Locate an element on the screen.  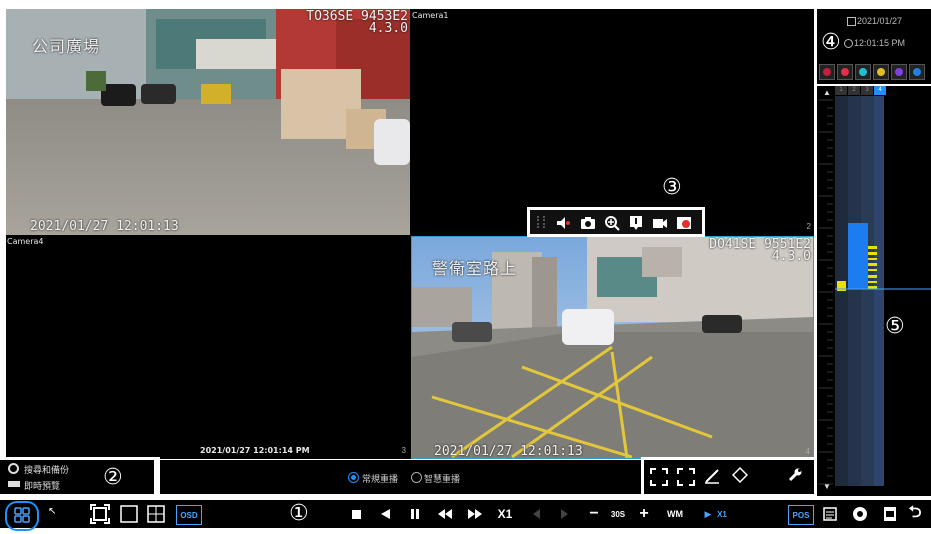
zoom-in-icon is located at coordinates (612, 223).